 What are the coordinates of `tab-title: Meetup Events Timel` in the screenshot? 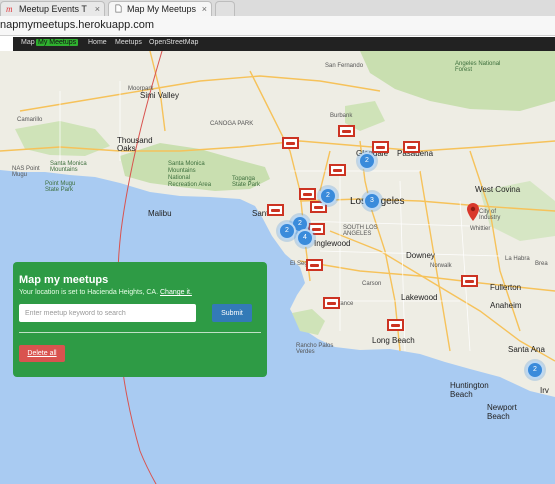 It's located at (53, 9).